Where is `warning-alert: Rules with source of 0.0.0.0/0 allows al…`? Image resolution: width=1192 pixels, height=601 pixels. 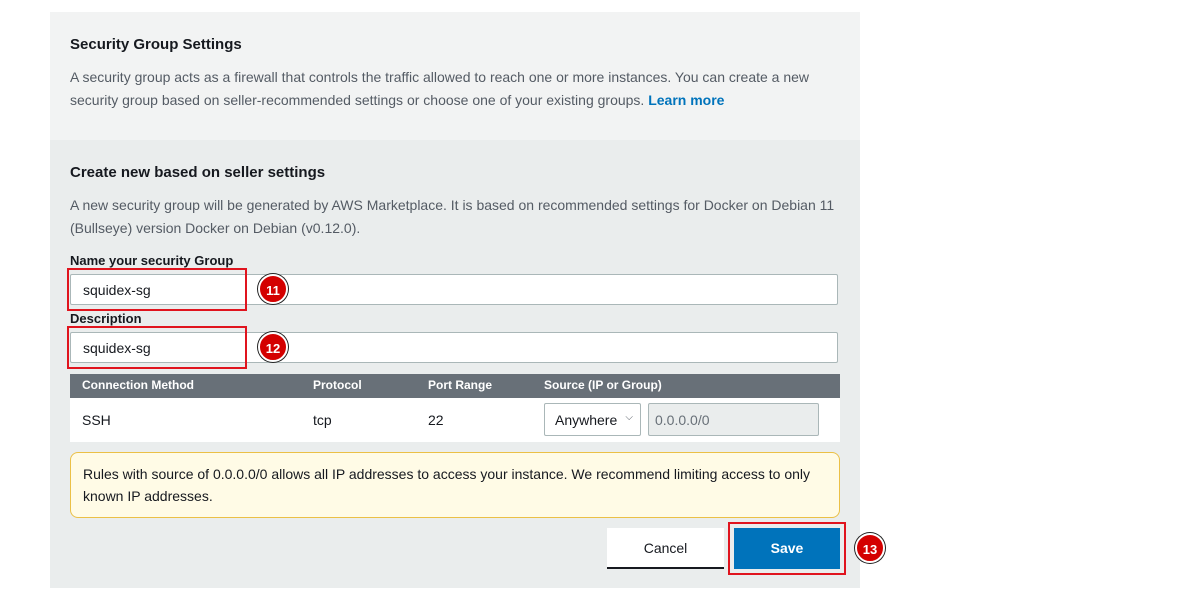
warning-alert: Rules with source of 0.0.0.0/0 allows al… is located at coordinates (455, 485).